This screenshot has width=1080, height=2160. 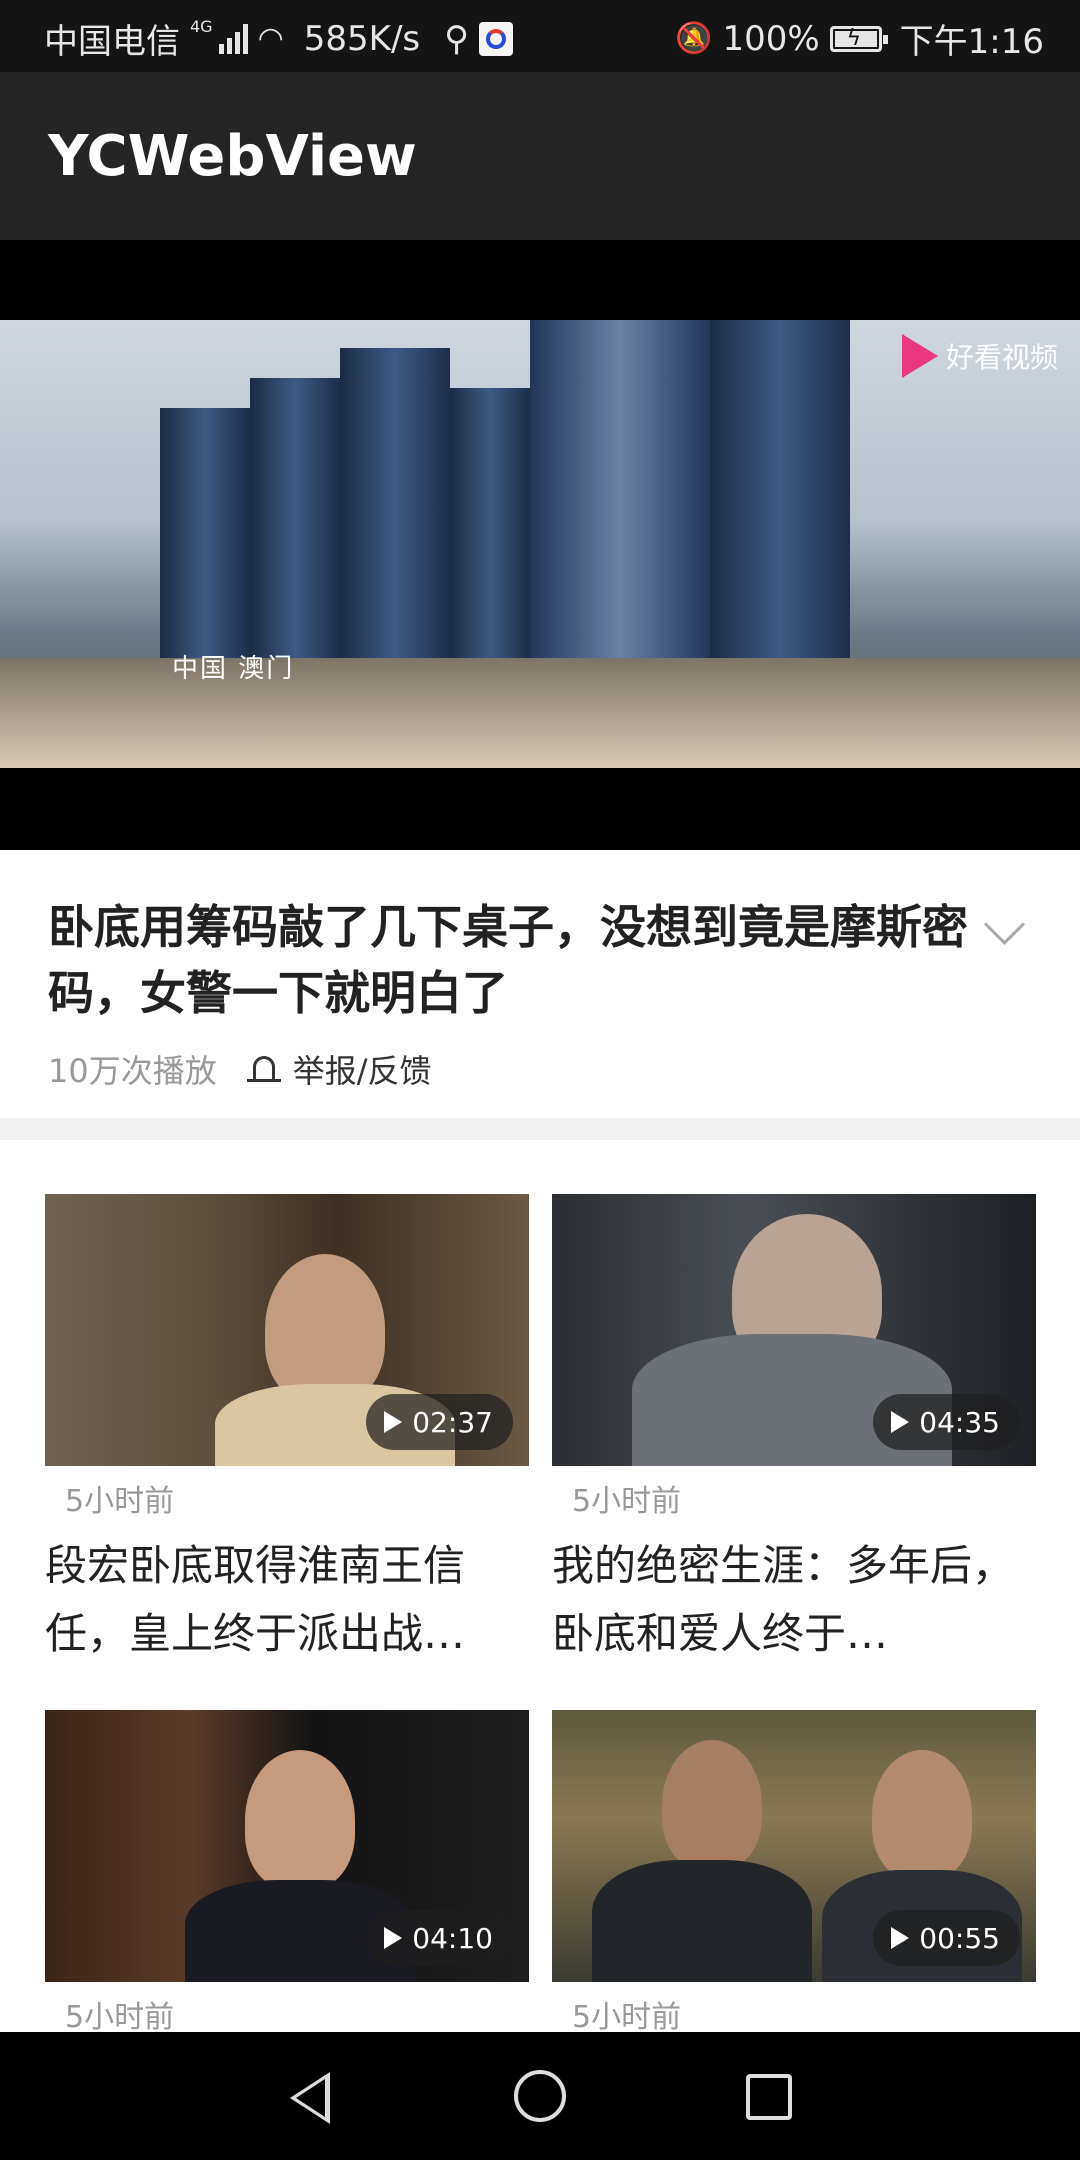 What do you see at coordinates (946, 1938) in the screenshot?
I see `duration-badge: 00:55` at bounding box center [946, 1938].